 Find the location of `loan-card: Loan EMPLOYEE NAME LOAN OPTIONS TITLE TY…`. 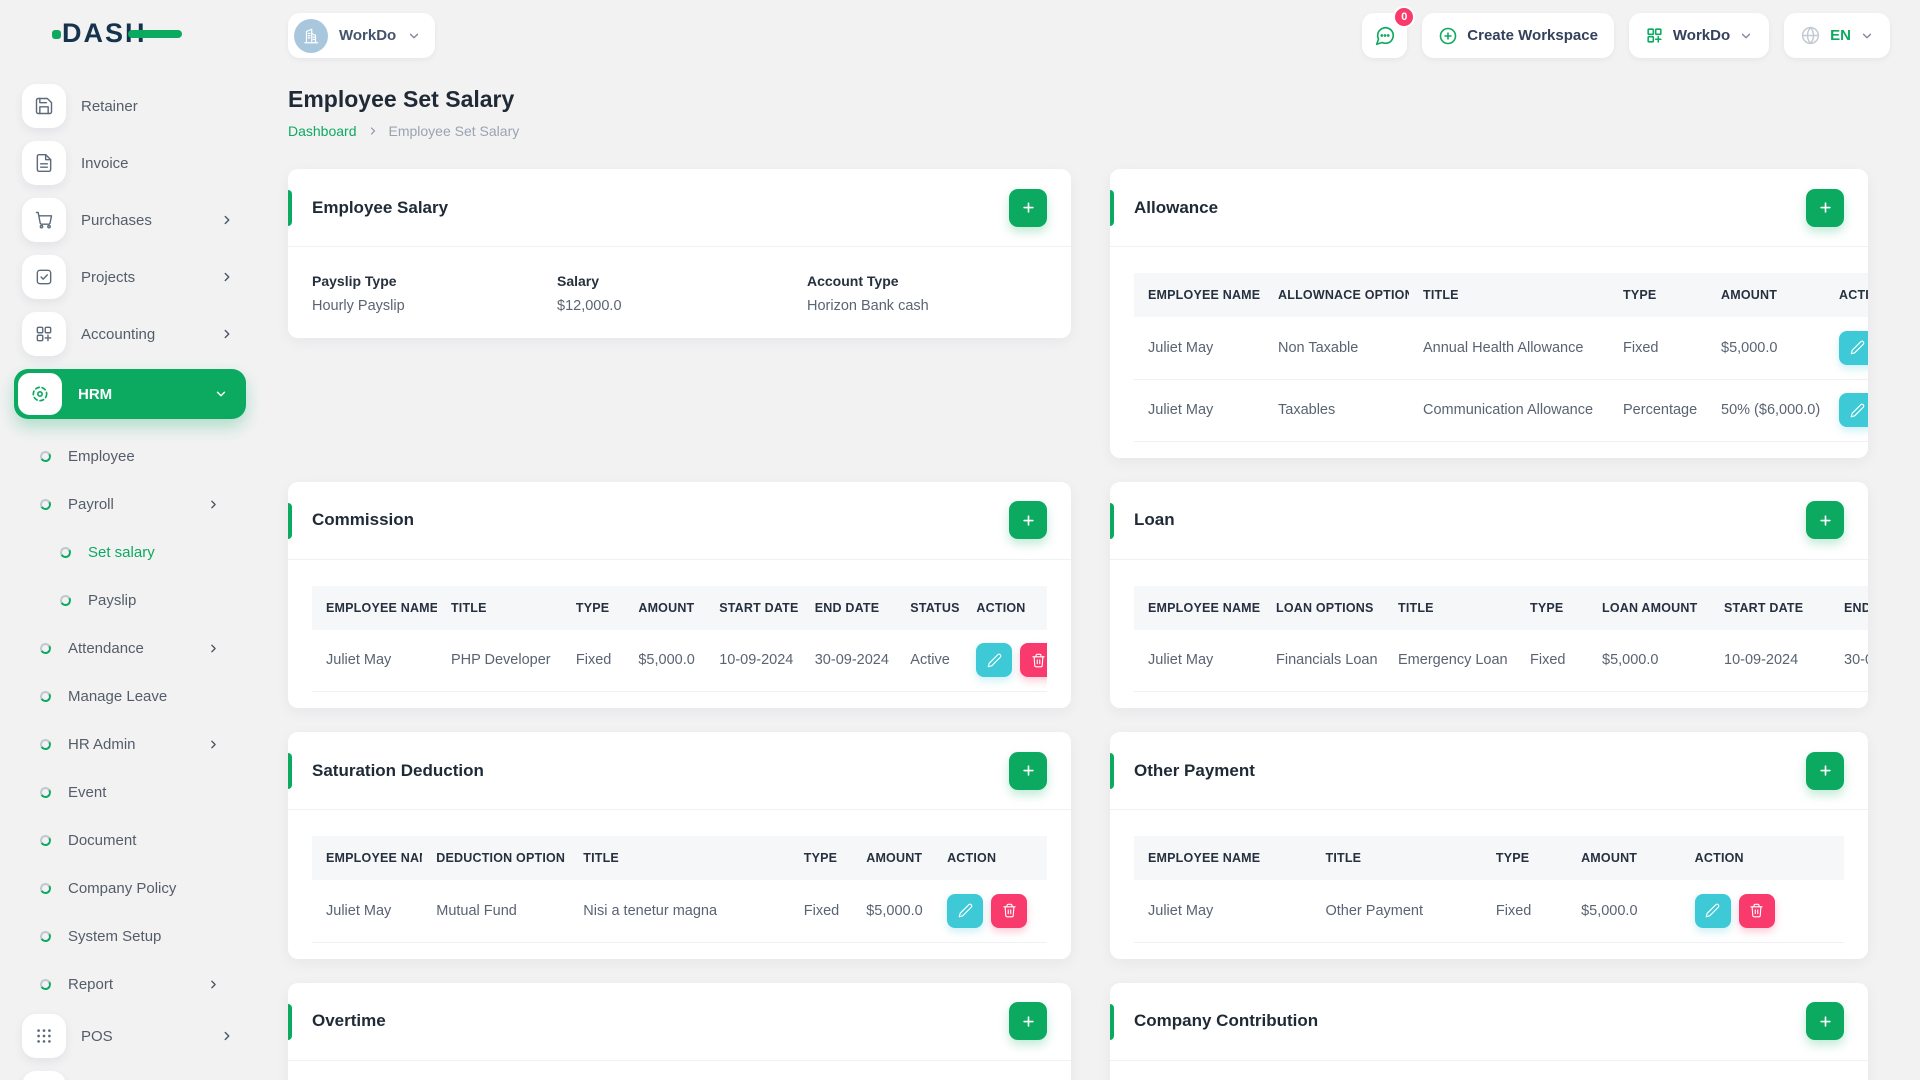

loan-card: Loan EMPLOYEE NAME LOAN OPTIONS TITLE TY… is located at coordinates (1489, 594).